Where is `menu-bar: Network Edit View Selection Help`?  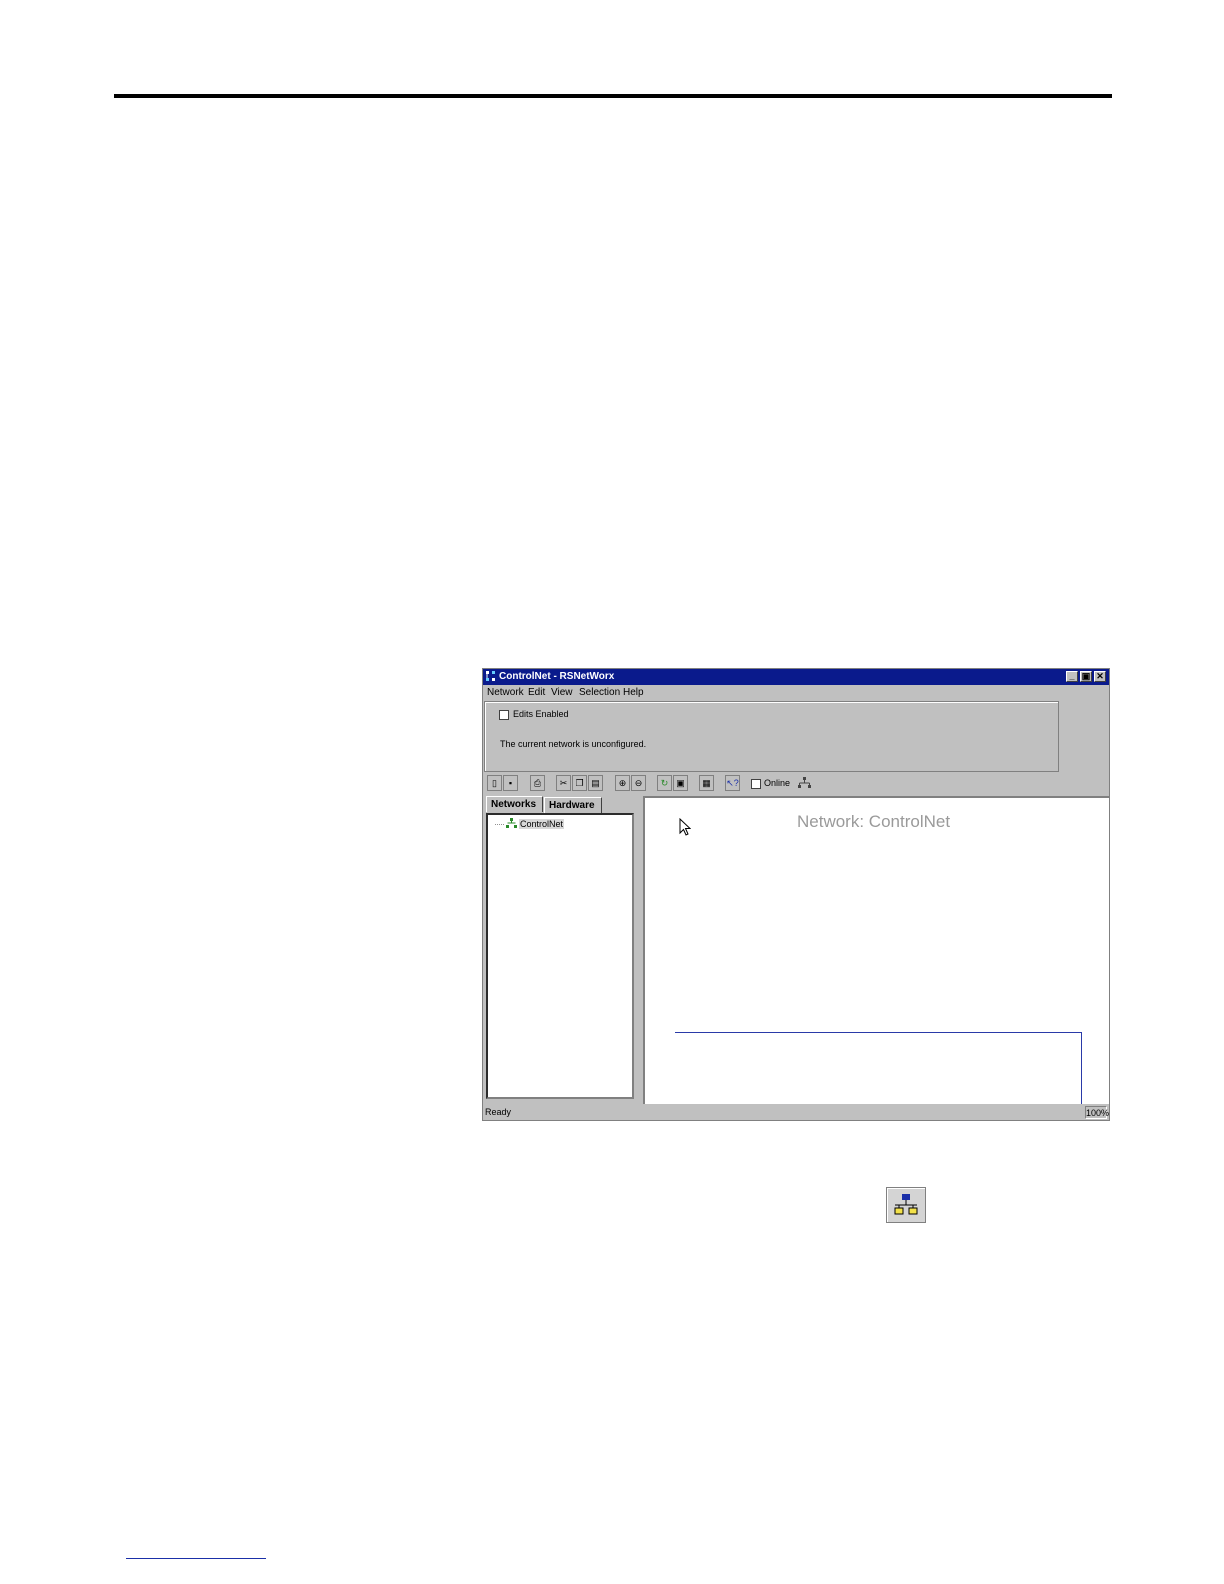
menu-bar: Network Edit View Selection Help is located at coordinates (796, 693).